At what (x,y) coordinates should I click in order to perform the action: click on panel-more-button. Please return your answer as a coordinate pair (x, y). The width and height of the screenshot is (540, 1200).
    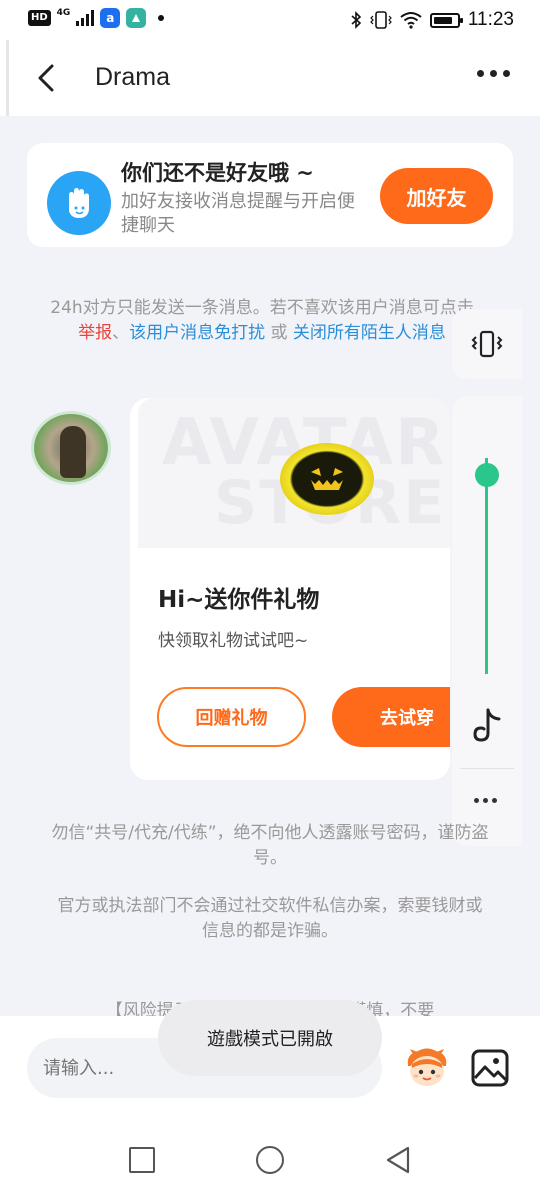
    Looking at the image, I should click on (485, 800).